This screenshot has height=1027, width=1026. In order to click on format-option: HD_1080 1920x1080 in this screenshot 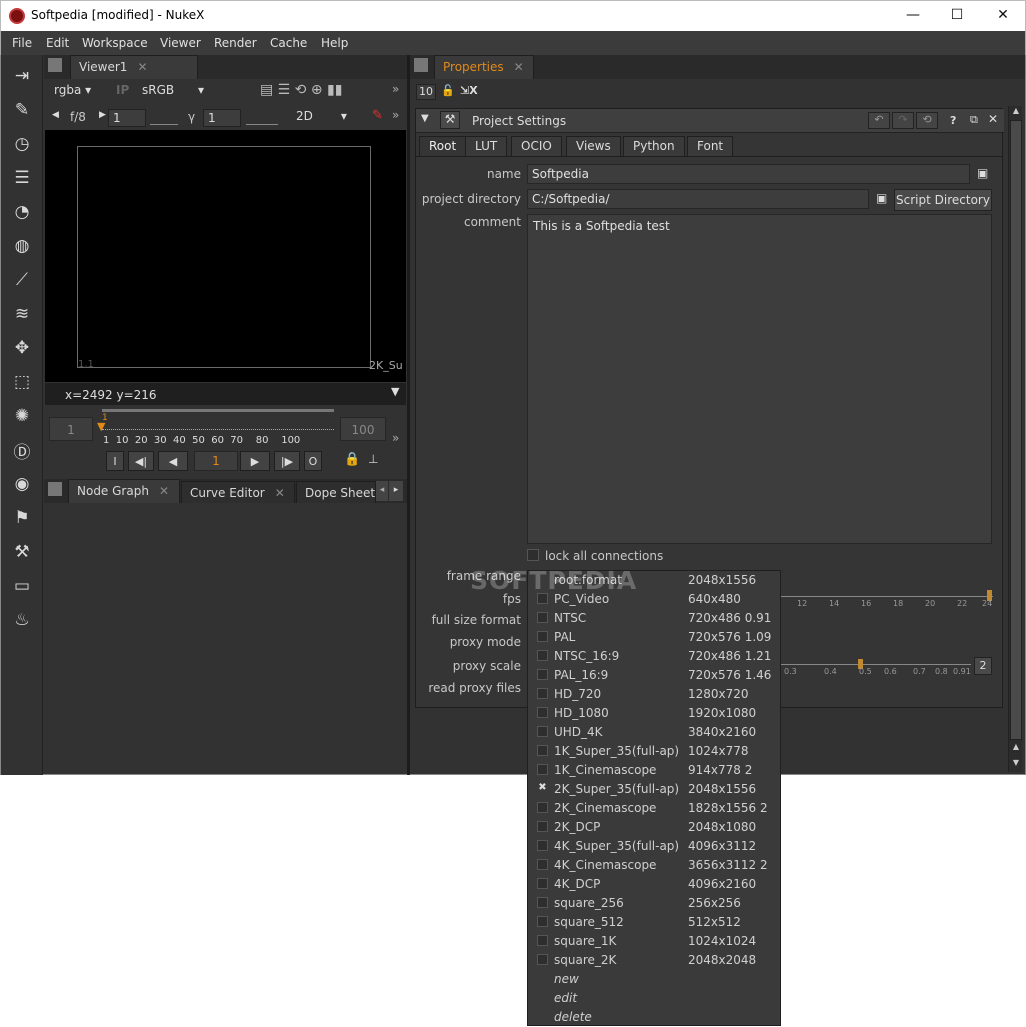, I will do `click(655, 713)`.